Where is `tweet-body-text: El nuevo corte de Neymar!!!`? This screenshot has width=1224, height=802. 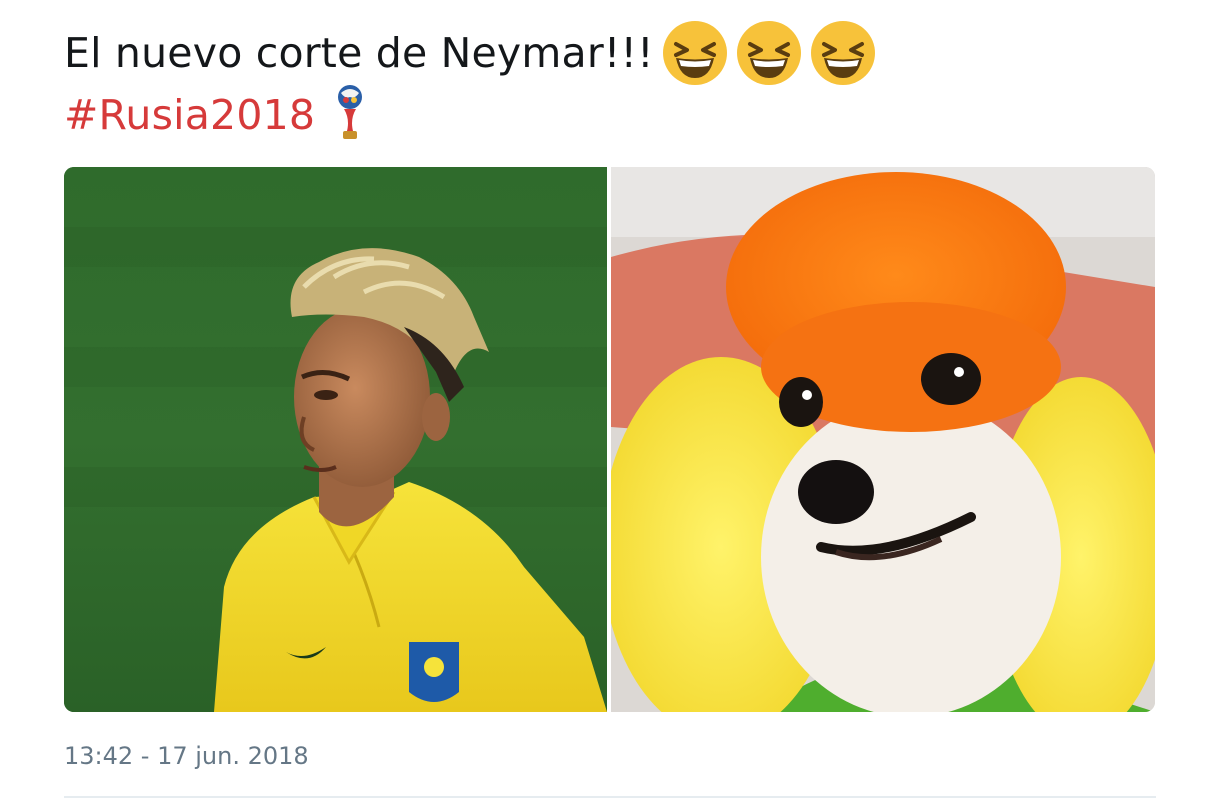 tweet-body-text: El nuevo corte de Neymar!!! is located at coordinates (359, 53).